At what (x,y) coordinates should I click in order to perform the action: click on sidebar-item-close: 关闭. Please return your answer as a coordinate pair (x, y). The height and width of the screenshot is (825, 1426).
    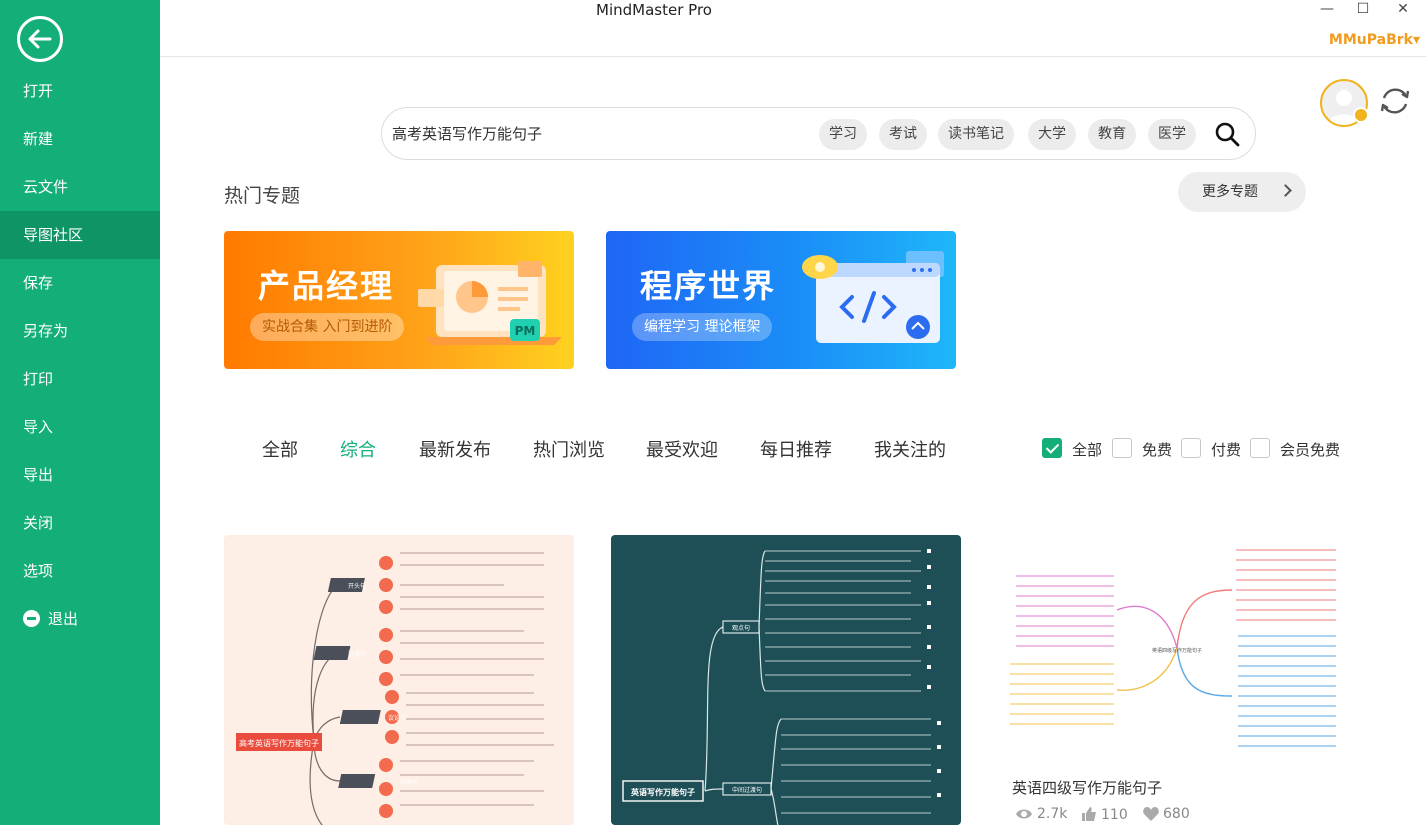
    Looking at the image, I should click on (80, 523).